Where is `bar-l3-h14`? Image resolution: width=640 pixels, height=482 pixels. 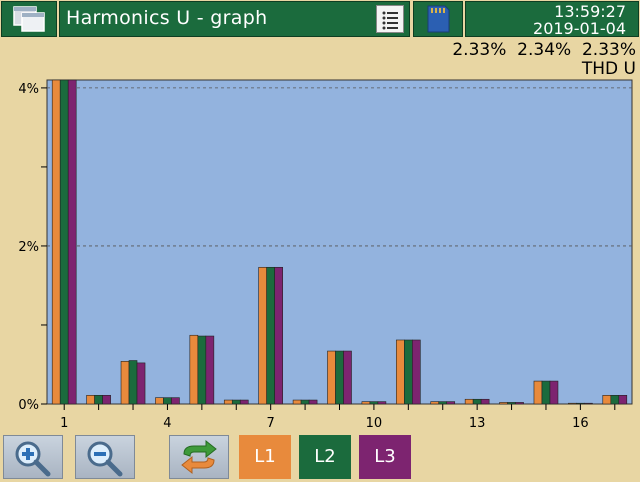
bar-l3-h14 is located at coordinates (519, 403).